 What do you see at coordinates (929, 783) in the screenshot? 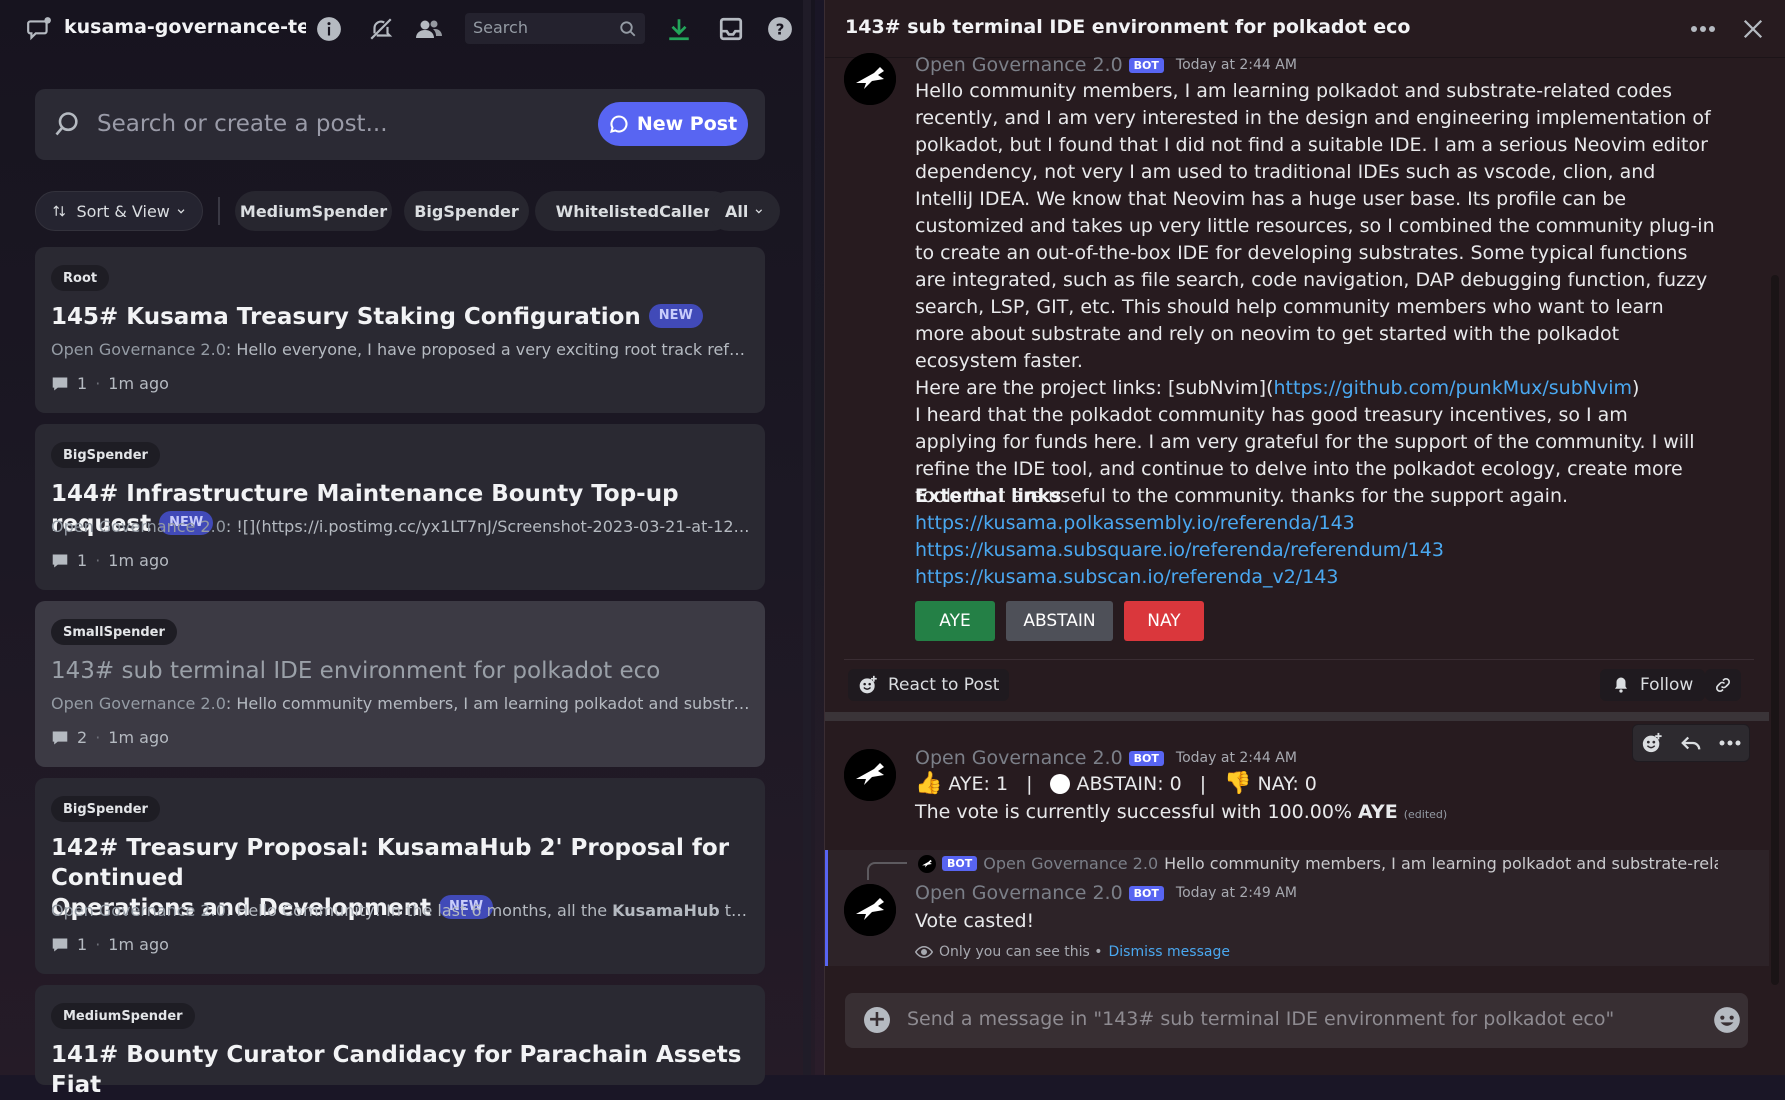
I see `thumbs-up-icon: 👍` at bounding box center [929, 783].